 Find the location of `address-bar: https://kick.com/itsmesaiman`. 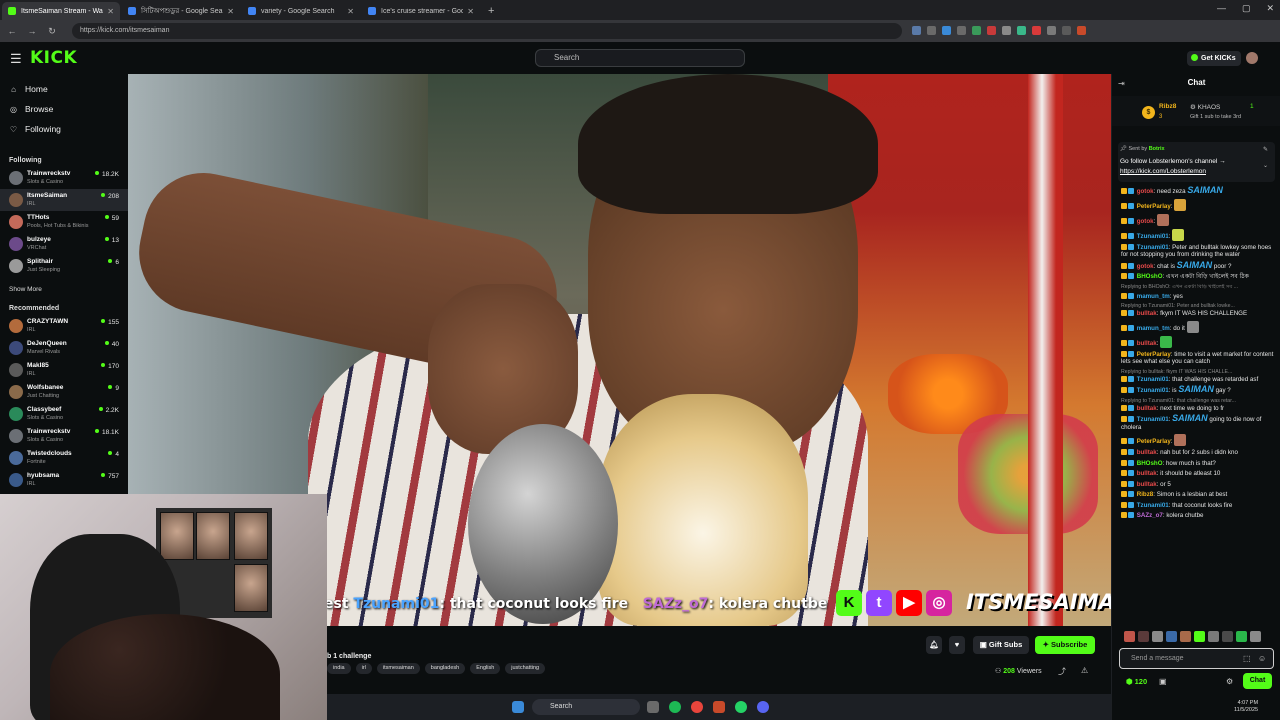

address-bar: https://kick.com/itsmesaiman is located at coordinates (487, 31).